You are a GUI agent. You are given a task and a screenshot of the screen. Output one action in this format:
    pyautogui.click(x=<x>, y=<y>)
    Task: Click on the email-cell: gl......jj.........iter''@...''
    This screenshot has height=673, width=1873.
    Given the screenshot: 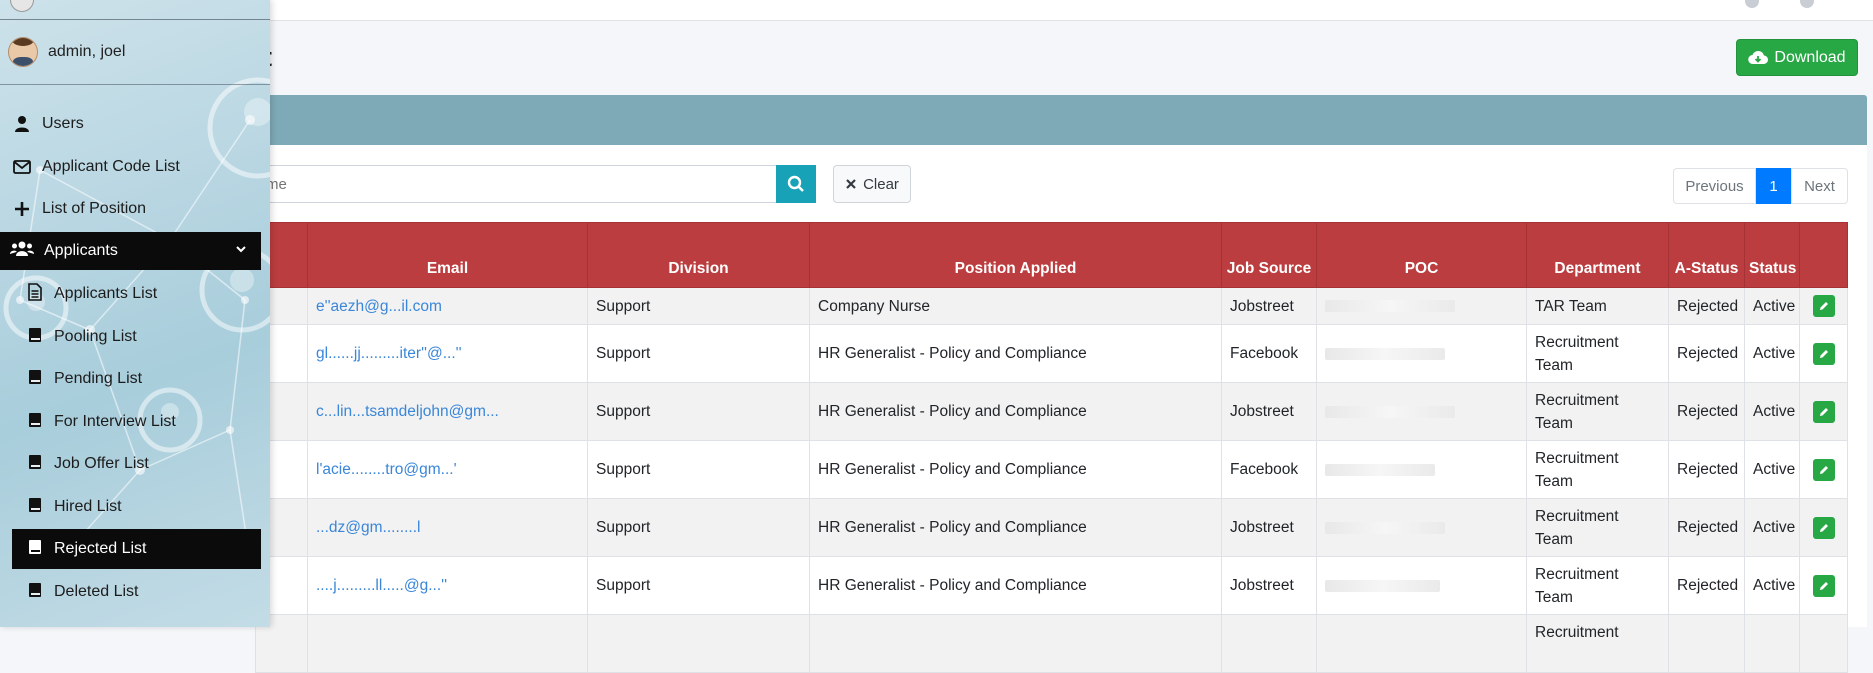 What is the action you would take?
    pyautogui.click(x=447, y=353)
    